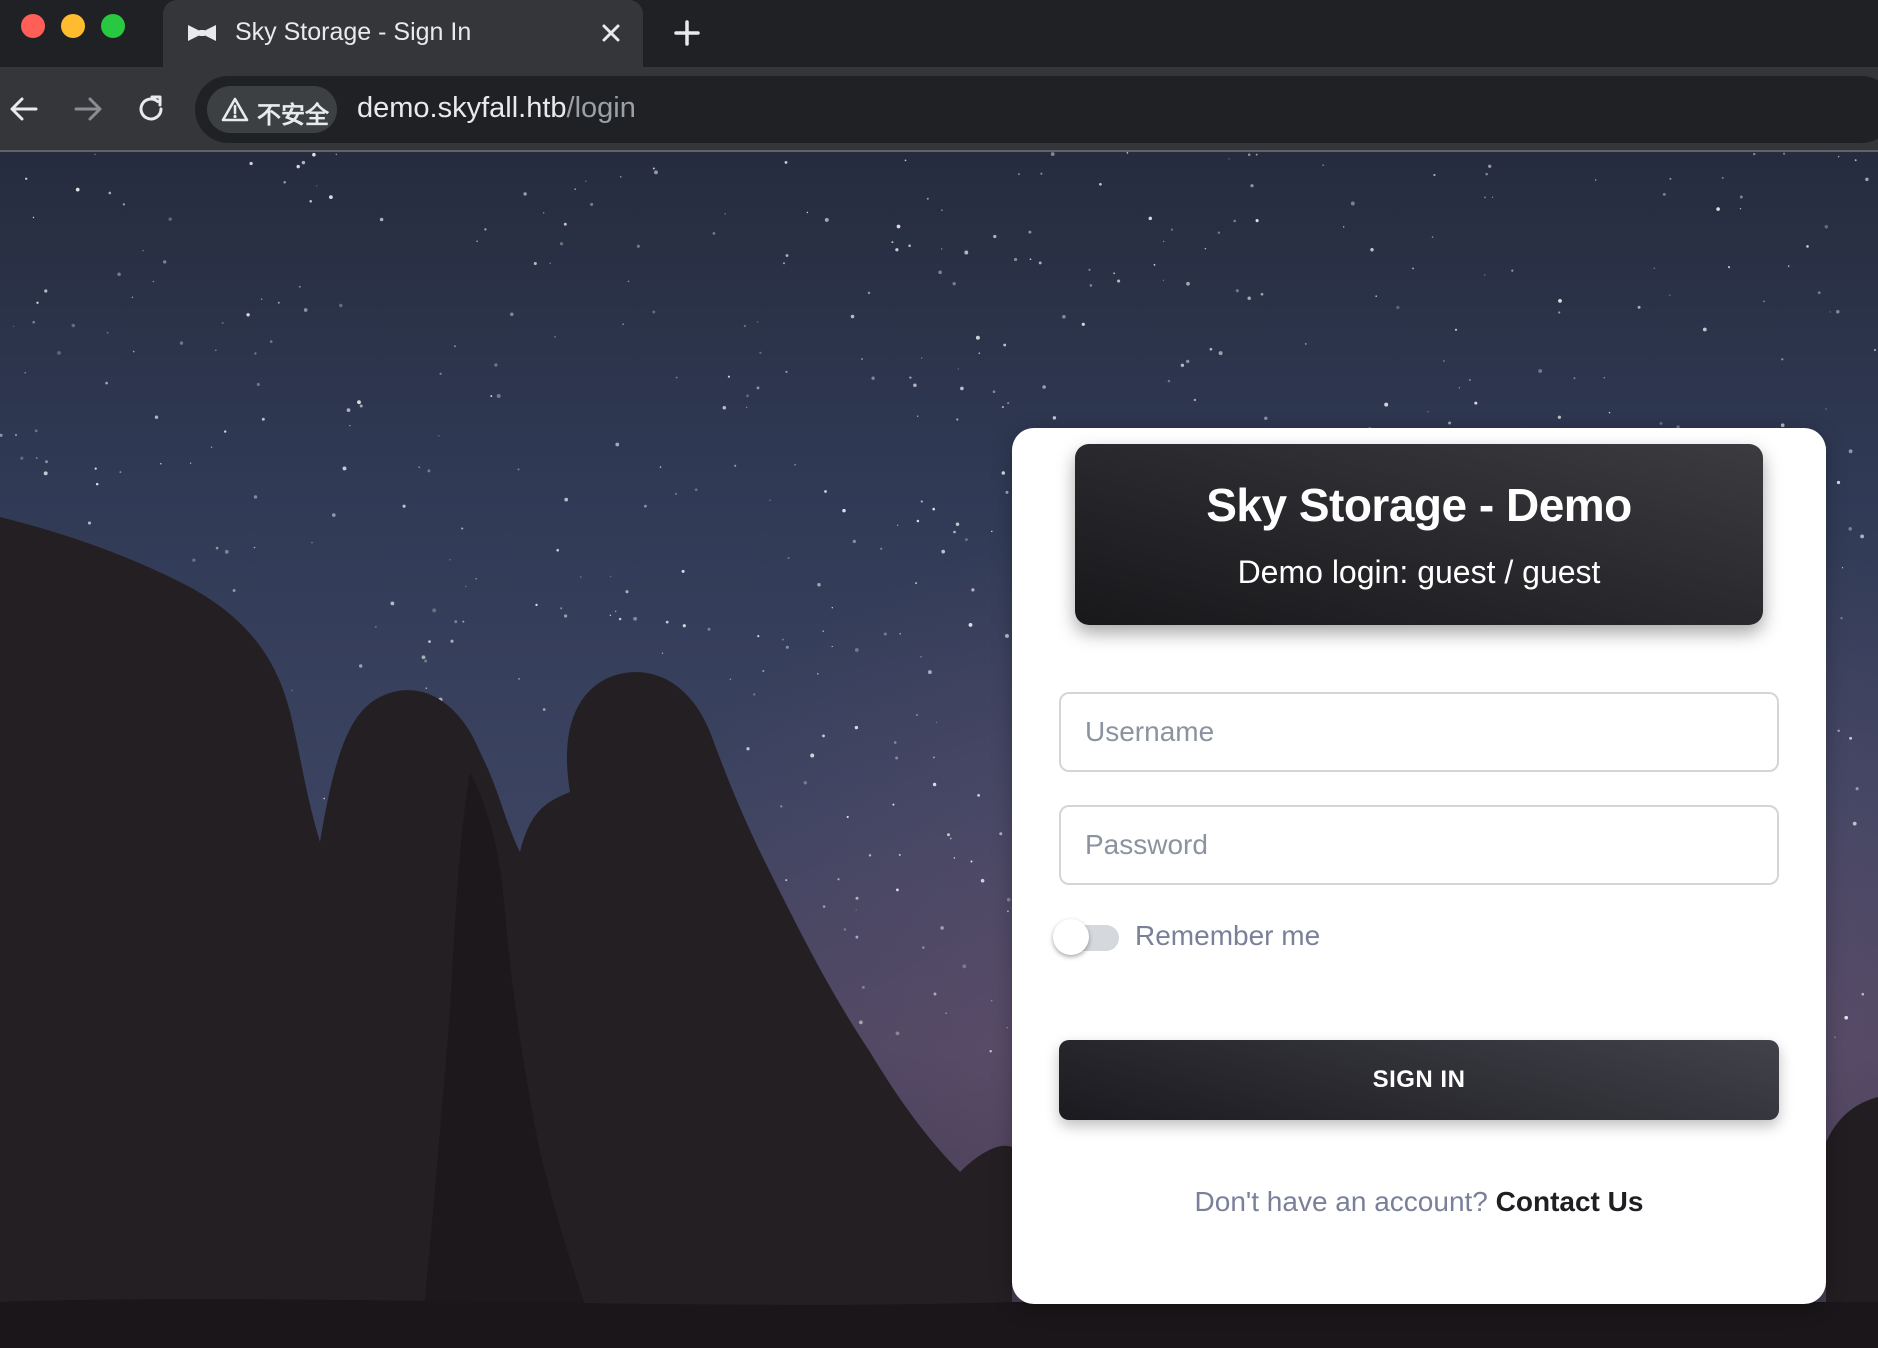  What do you see at coordinates (687, 33) in the screenshot?
I see `plus-icon` at bounding box center [687, 33].